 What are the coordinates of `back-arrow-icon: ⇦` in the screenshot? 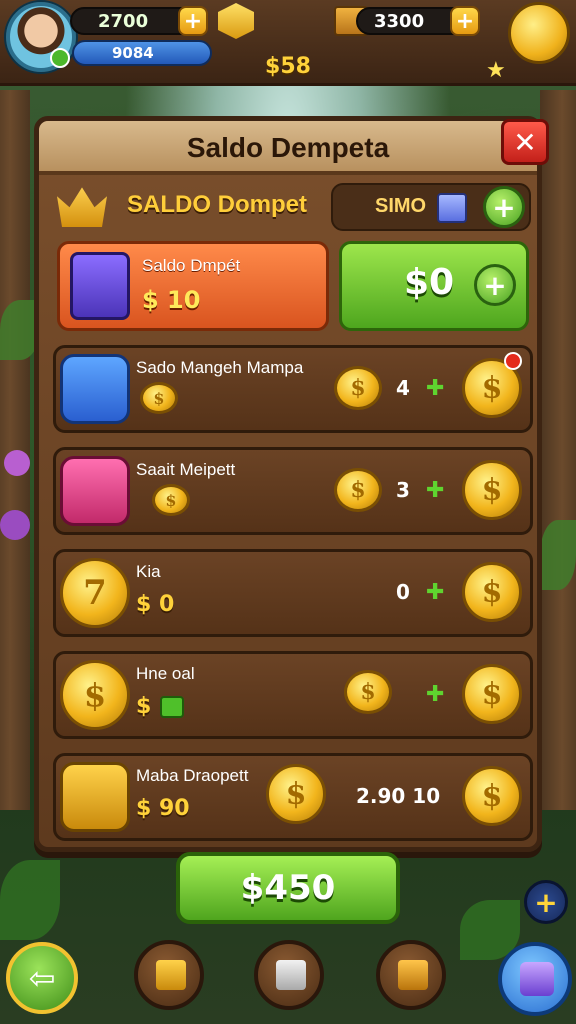 It's located at (42, 978).